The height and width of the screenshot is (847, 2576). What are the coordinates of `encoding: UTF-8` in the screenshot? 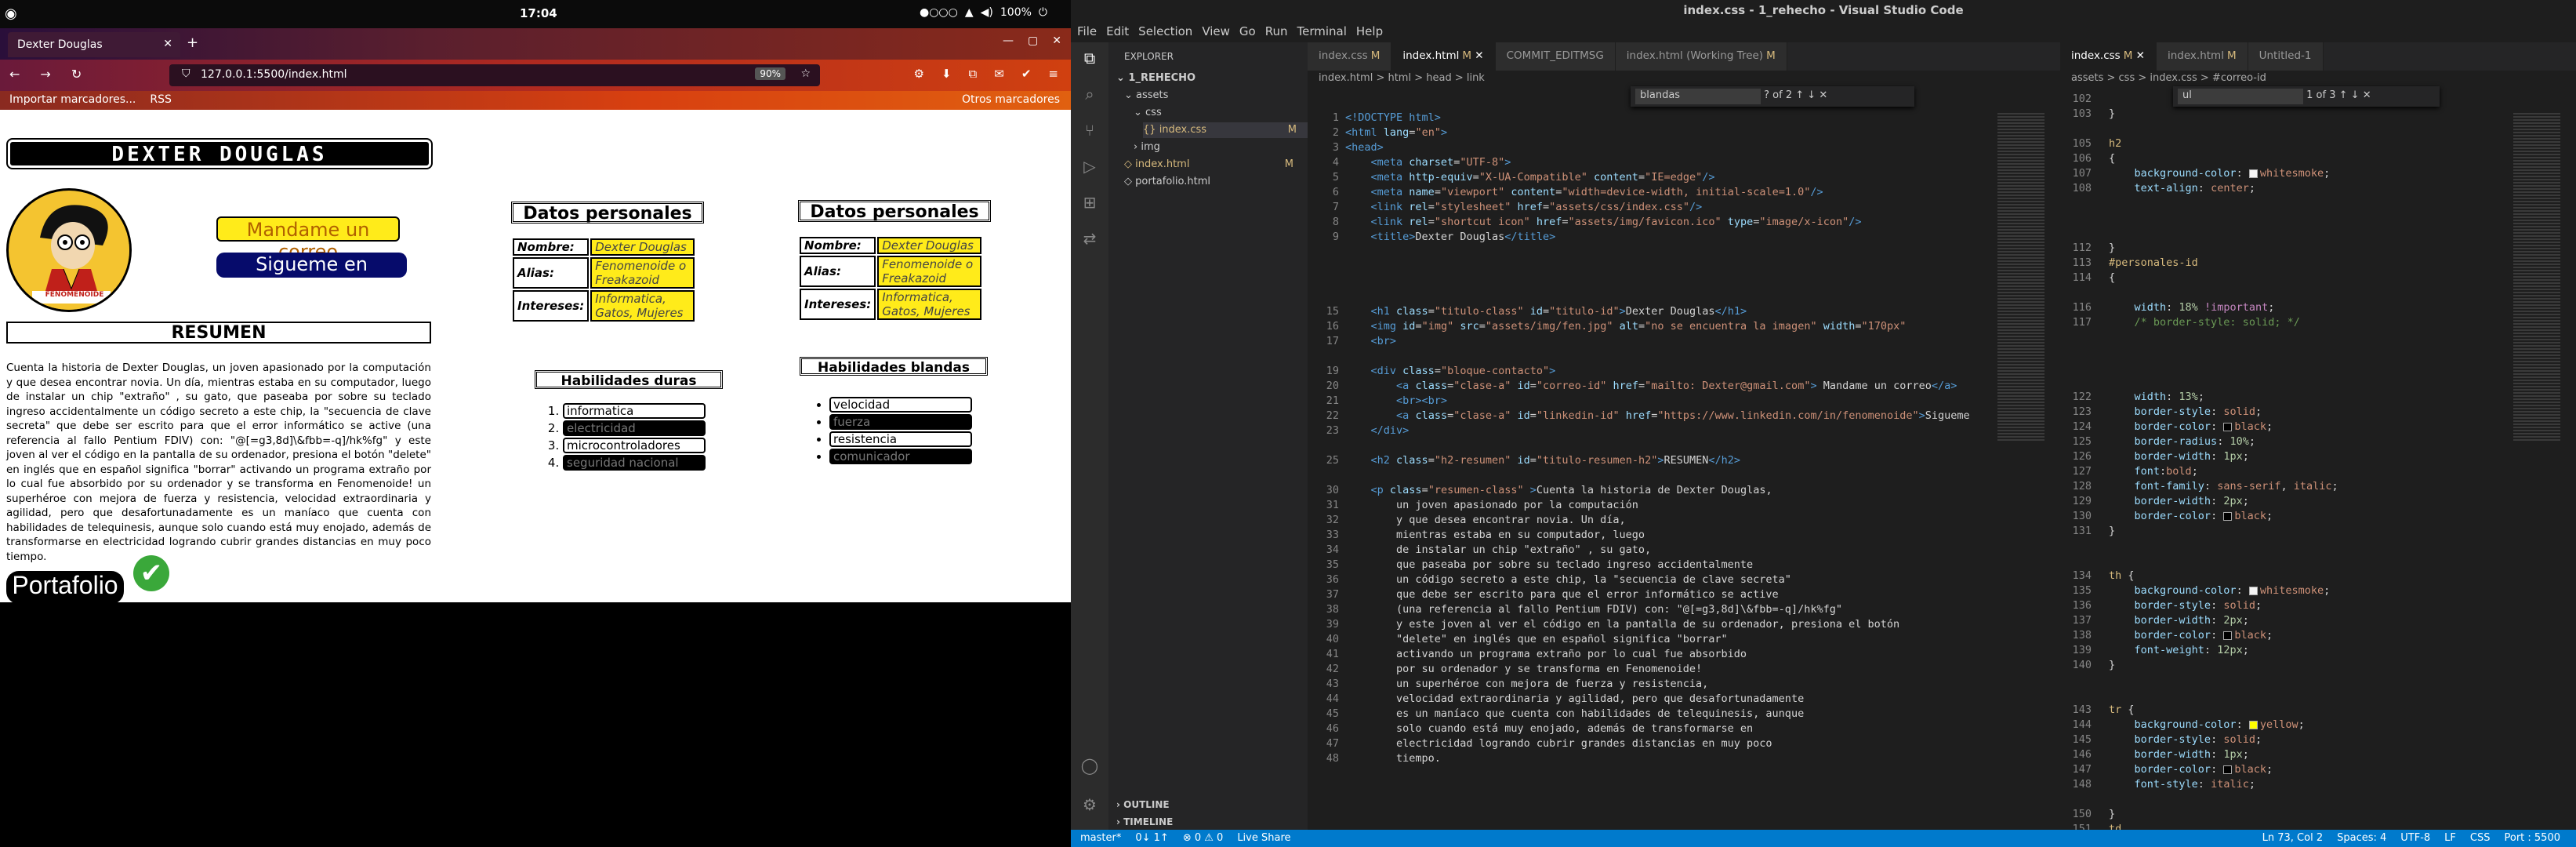 It's located at (2415, 838).